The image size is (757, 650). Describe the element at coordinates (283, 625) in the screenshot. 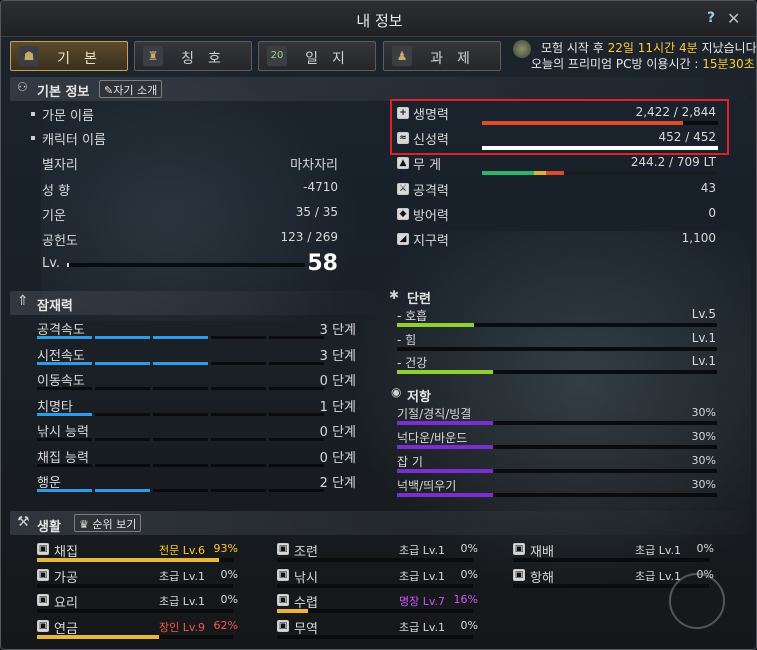

I see `trade-icon: ▣` at that location.